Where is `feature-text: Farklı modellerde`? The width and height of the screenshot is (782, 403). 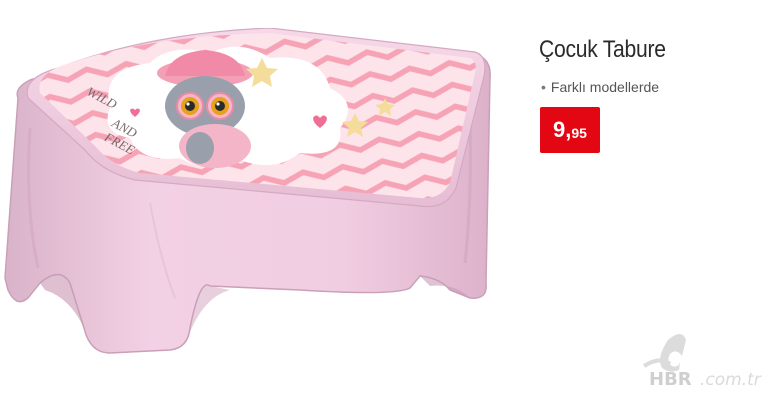 feature-text: Farklı modellerde is located at coordinates (605, 87).